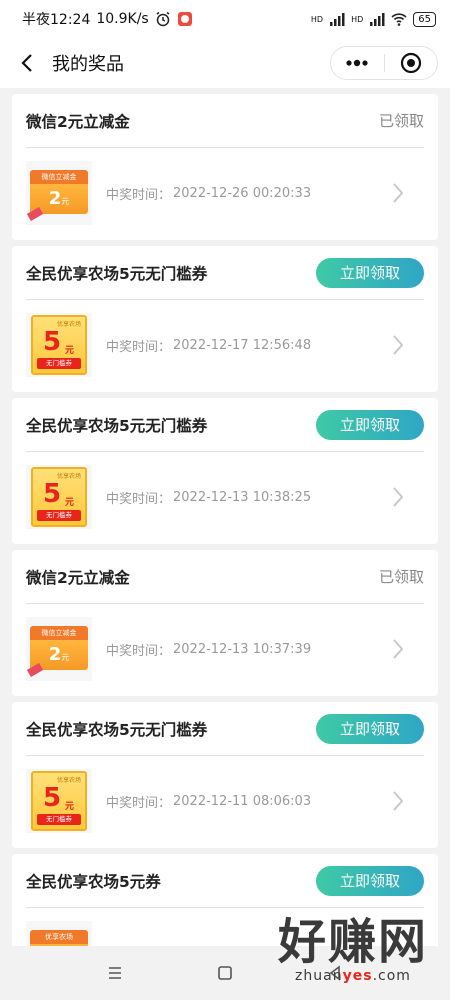 This screenshot has width=450, height=1000. What do you see at coordinates (242, 801) in the screenshot?
I see `win-time-value: 2022-12-11 08:06:03` at bounding box center [242, 801].